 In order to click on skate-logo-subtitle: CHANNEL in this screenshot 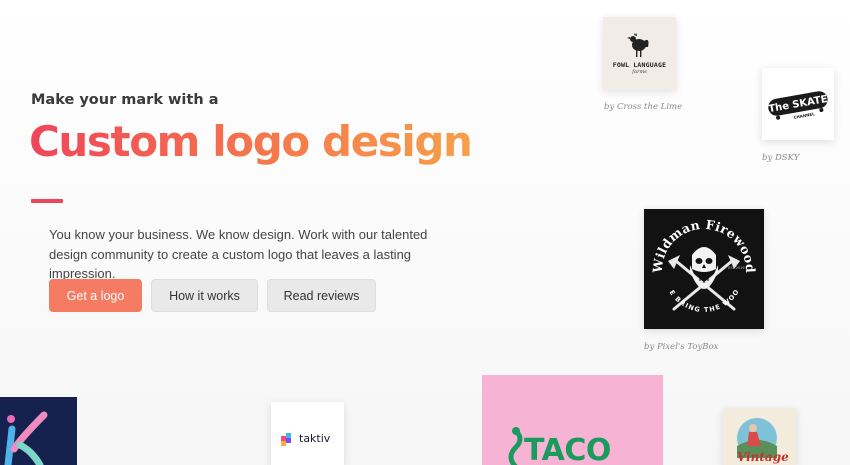, I will do `click(804, 115)`.